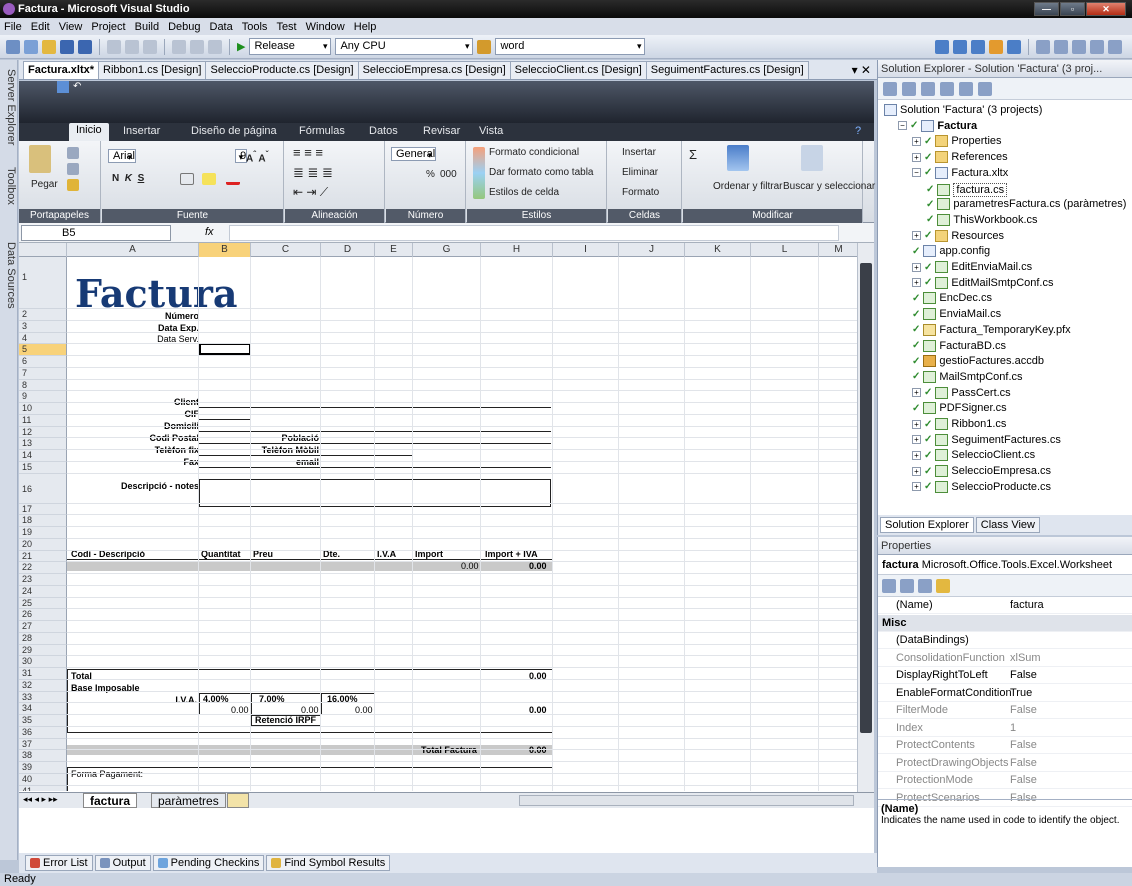 The image size is (1132, 886). I want to click on row-header: 39, so click(43, 768).